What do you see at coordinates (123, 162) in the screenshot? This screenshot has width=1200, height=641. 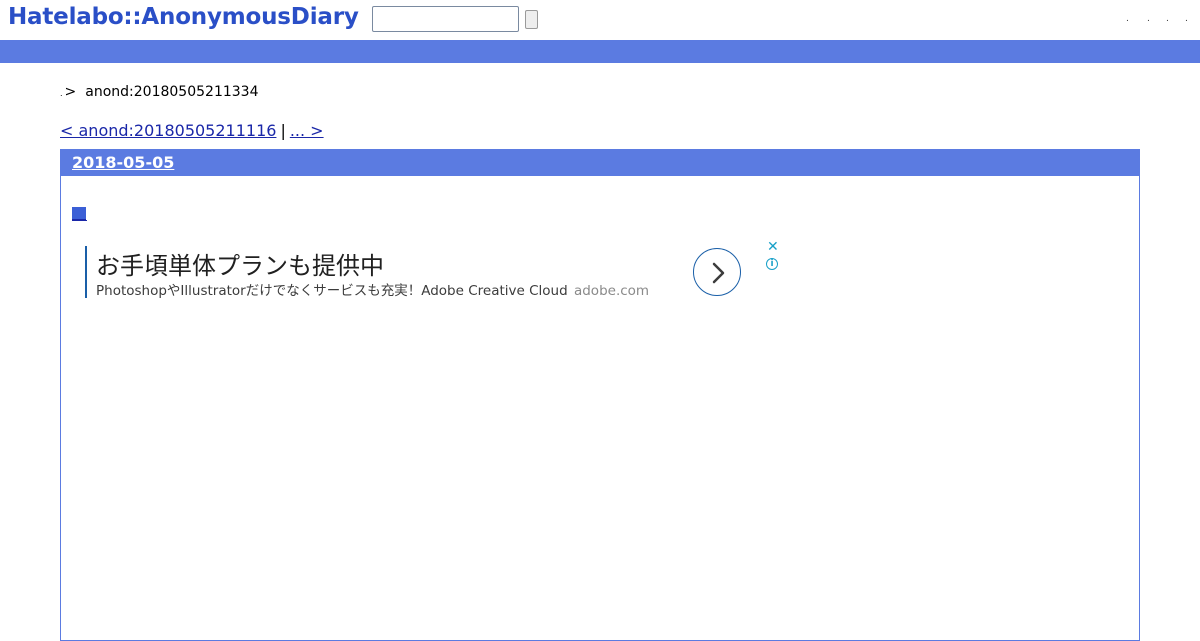 I see `day-date-link: 2018-05-05` at bounding box center [123, 162].